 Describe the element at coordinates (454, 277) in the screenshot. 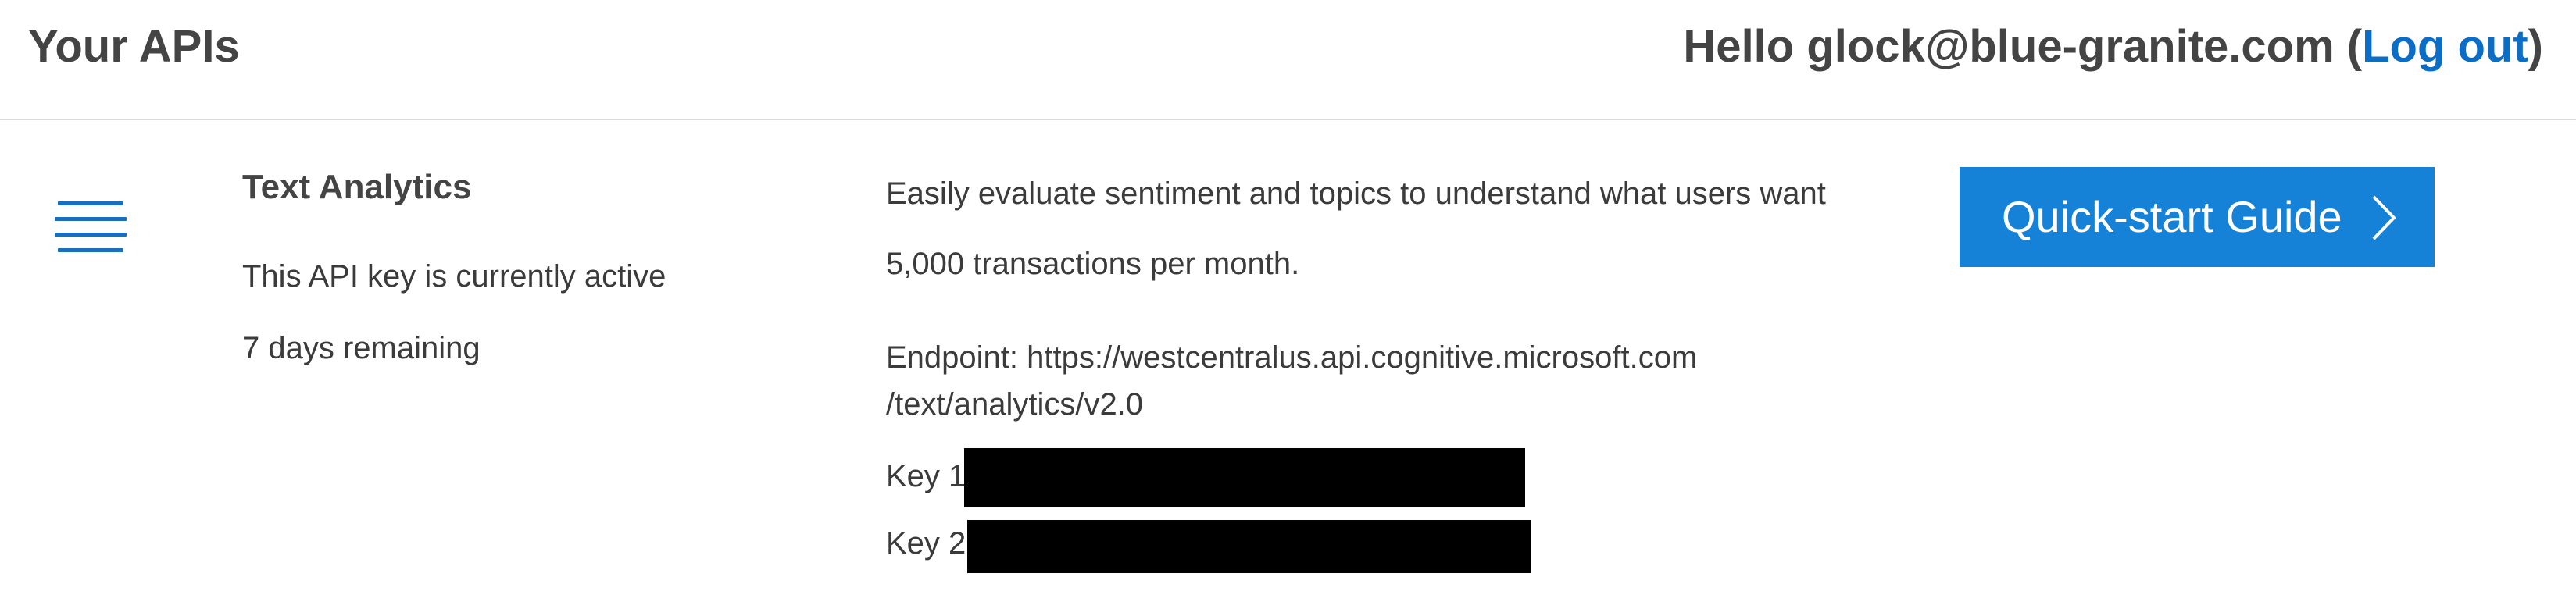

I see `api-key-status: This API key is currently active` at that location.